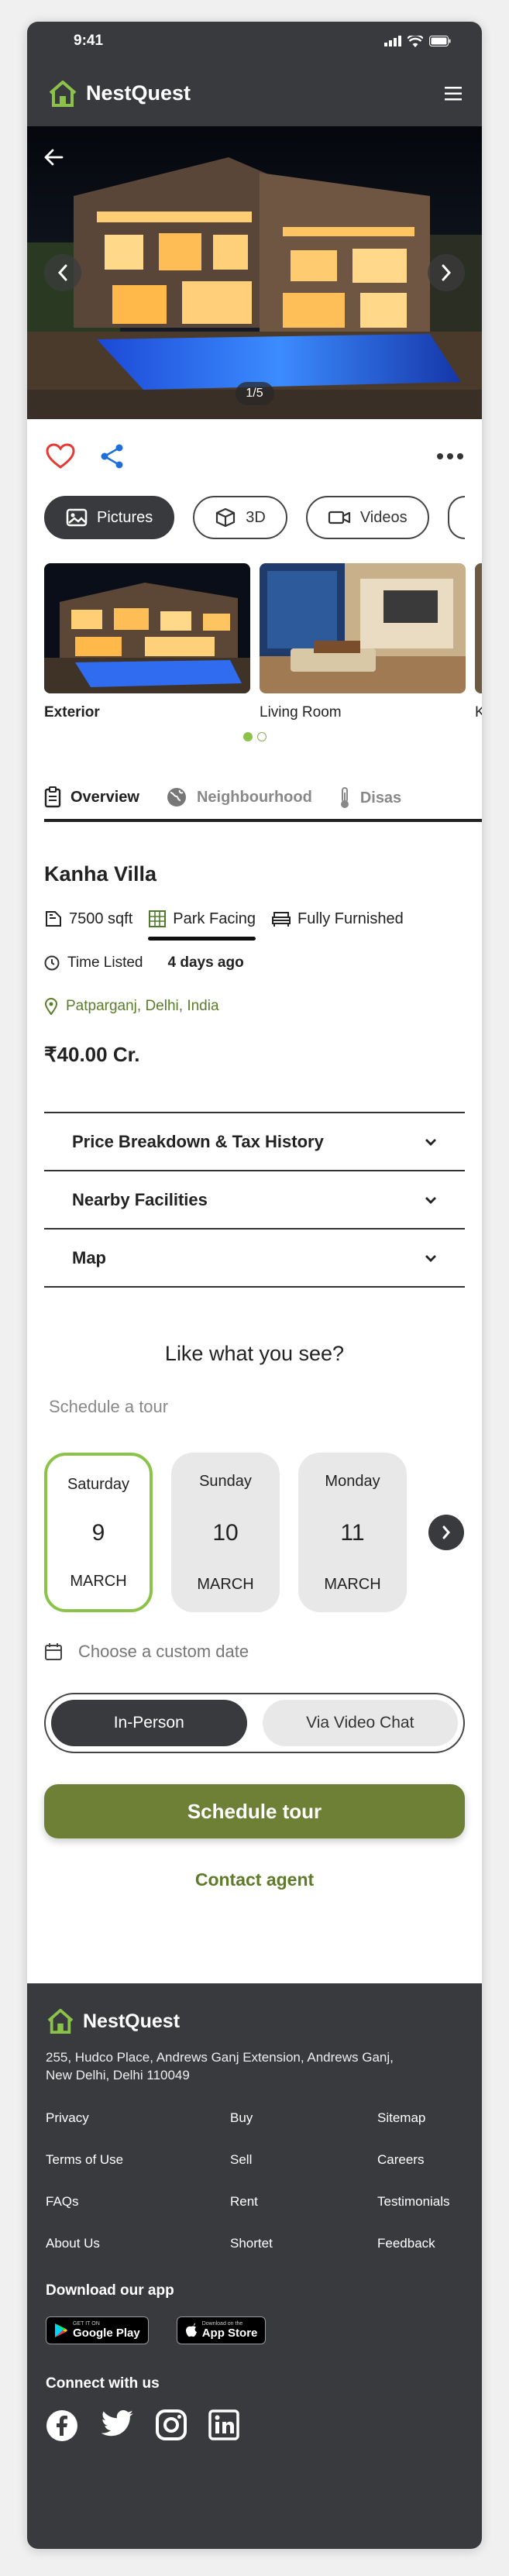 Image resolution: width=509 pixels, height=2576 pixels. Describe the element at coordinates (117, 2424) in the screenshot. I see `twitter-icon` at that location.